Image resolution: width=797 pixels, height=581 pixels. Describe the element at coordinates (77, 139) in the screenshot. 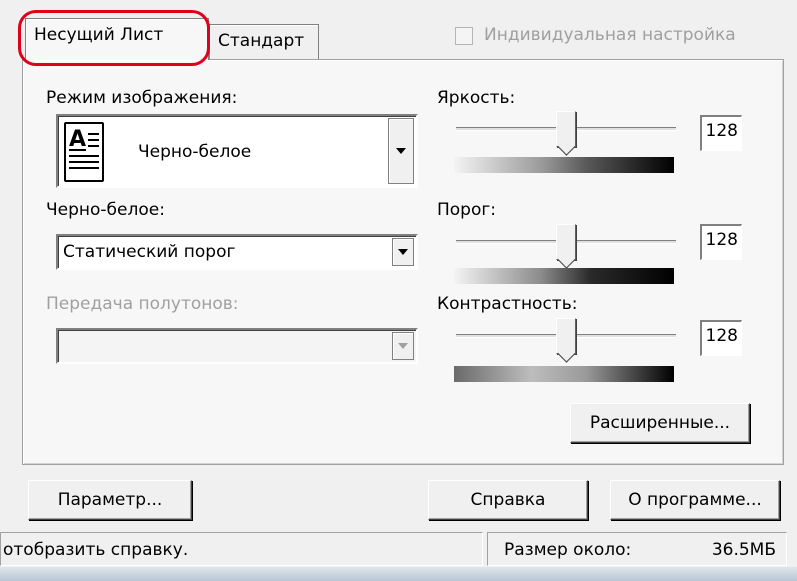

I see `svg-text: A` at that location.